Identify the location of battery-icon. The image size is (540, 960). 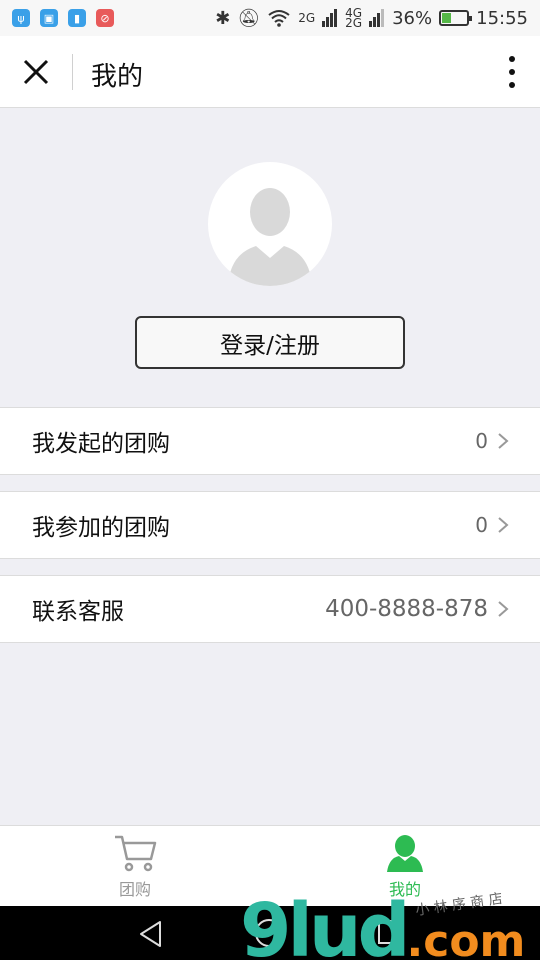
(456, 18).